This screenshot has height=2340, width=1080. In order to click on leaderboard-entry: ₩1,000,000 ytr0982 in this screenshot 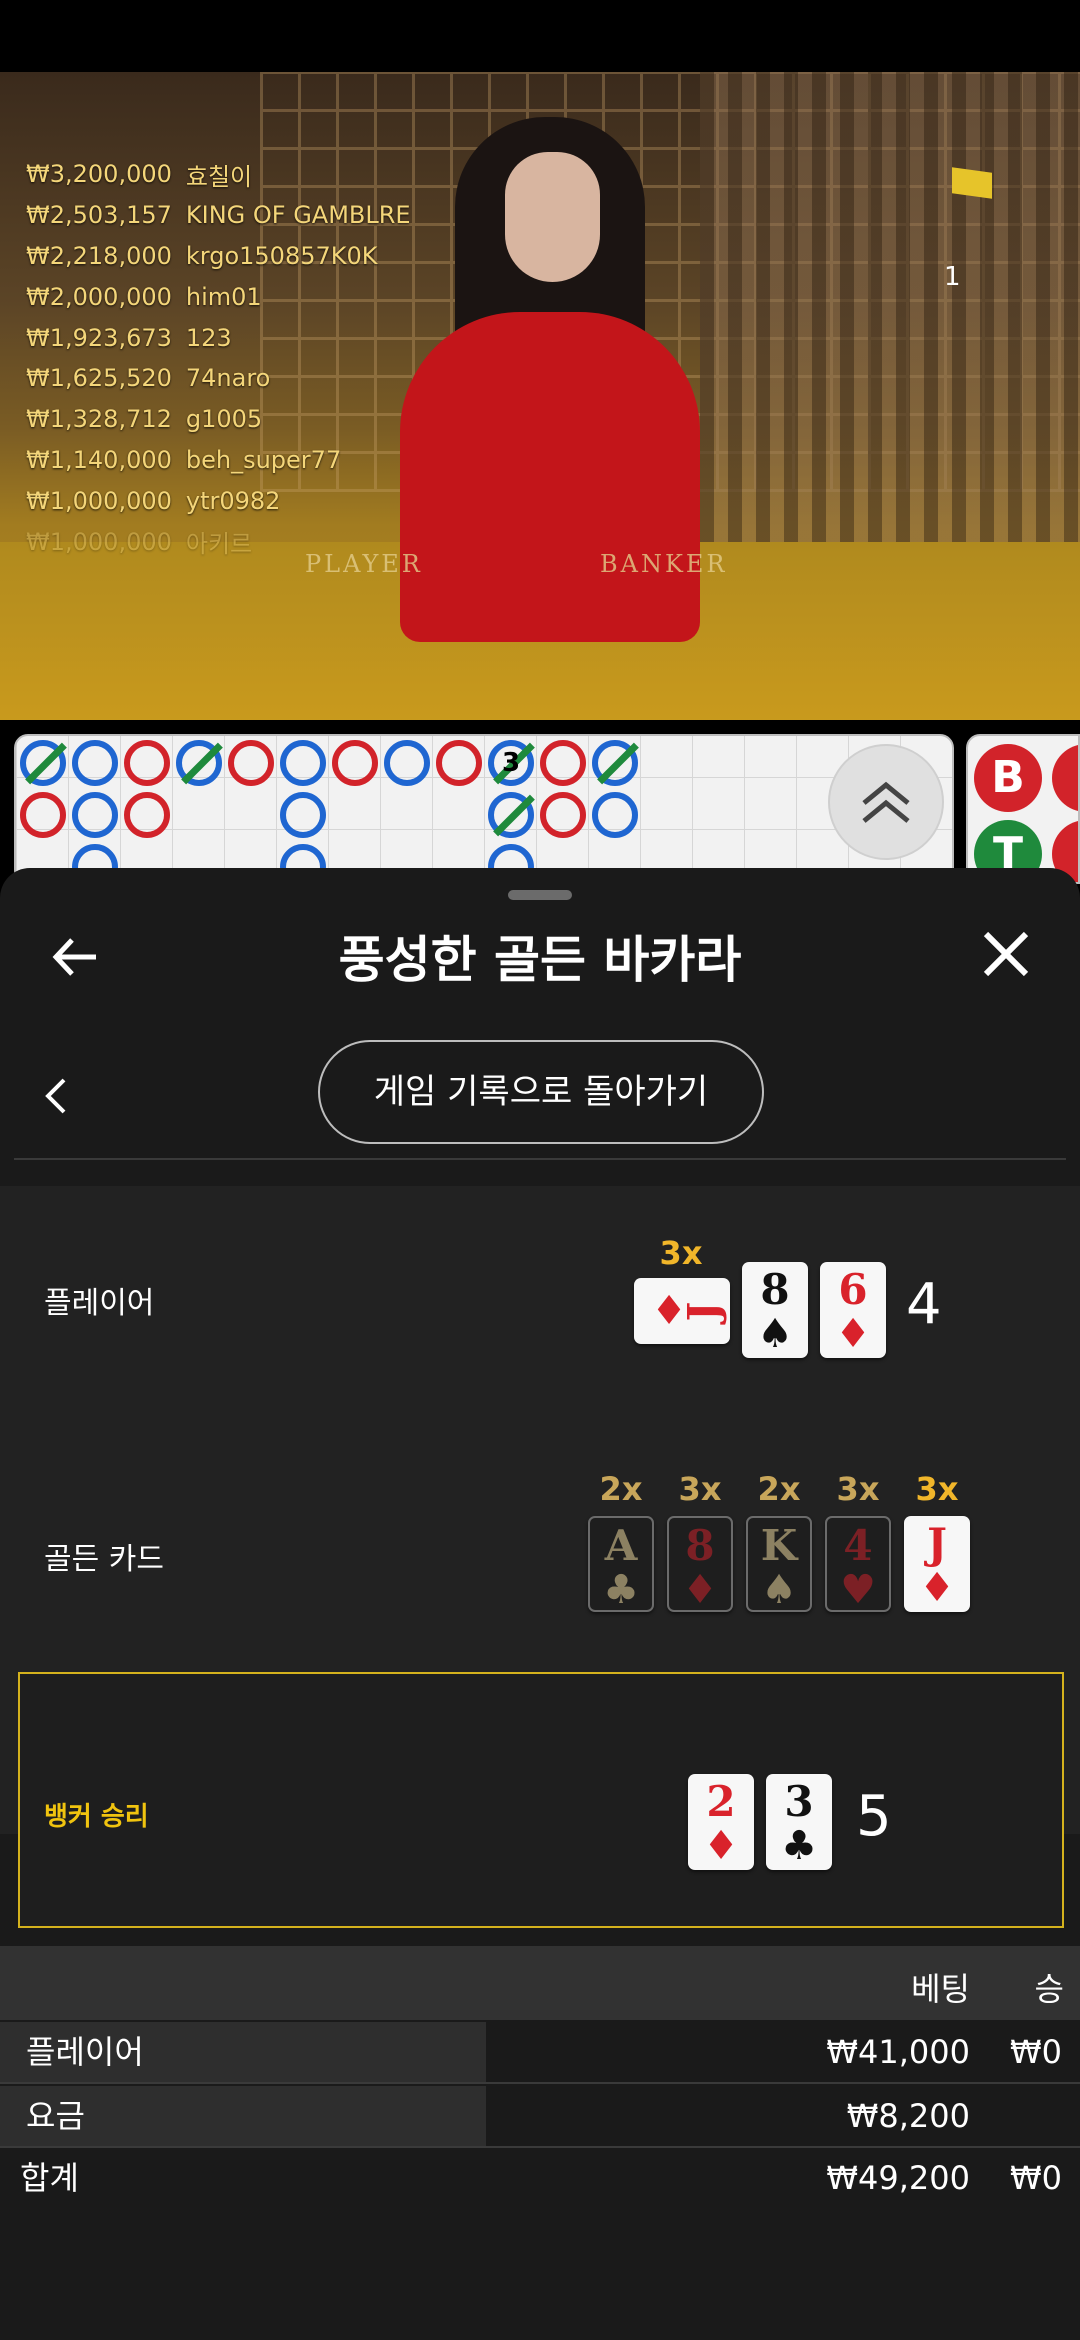, I will do `click(218, 500)`.